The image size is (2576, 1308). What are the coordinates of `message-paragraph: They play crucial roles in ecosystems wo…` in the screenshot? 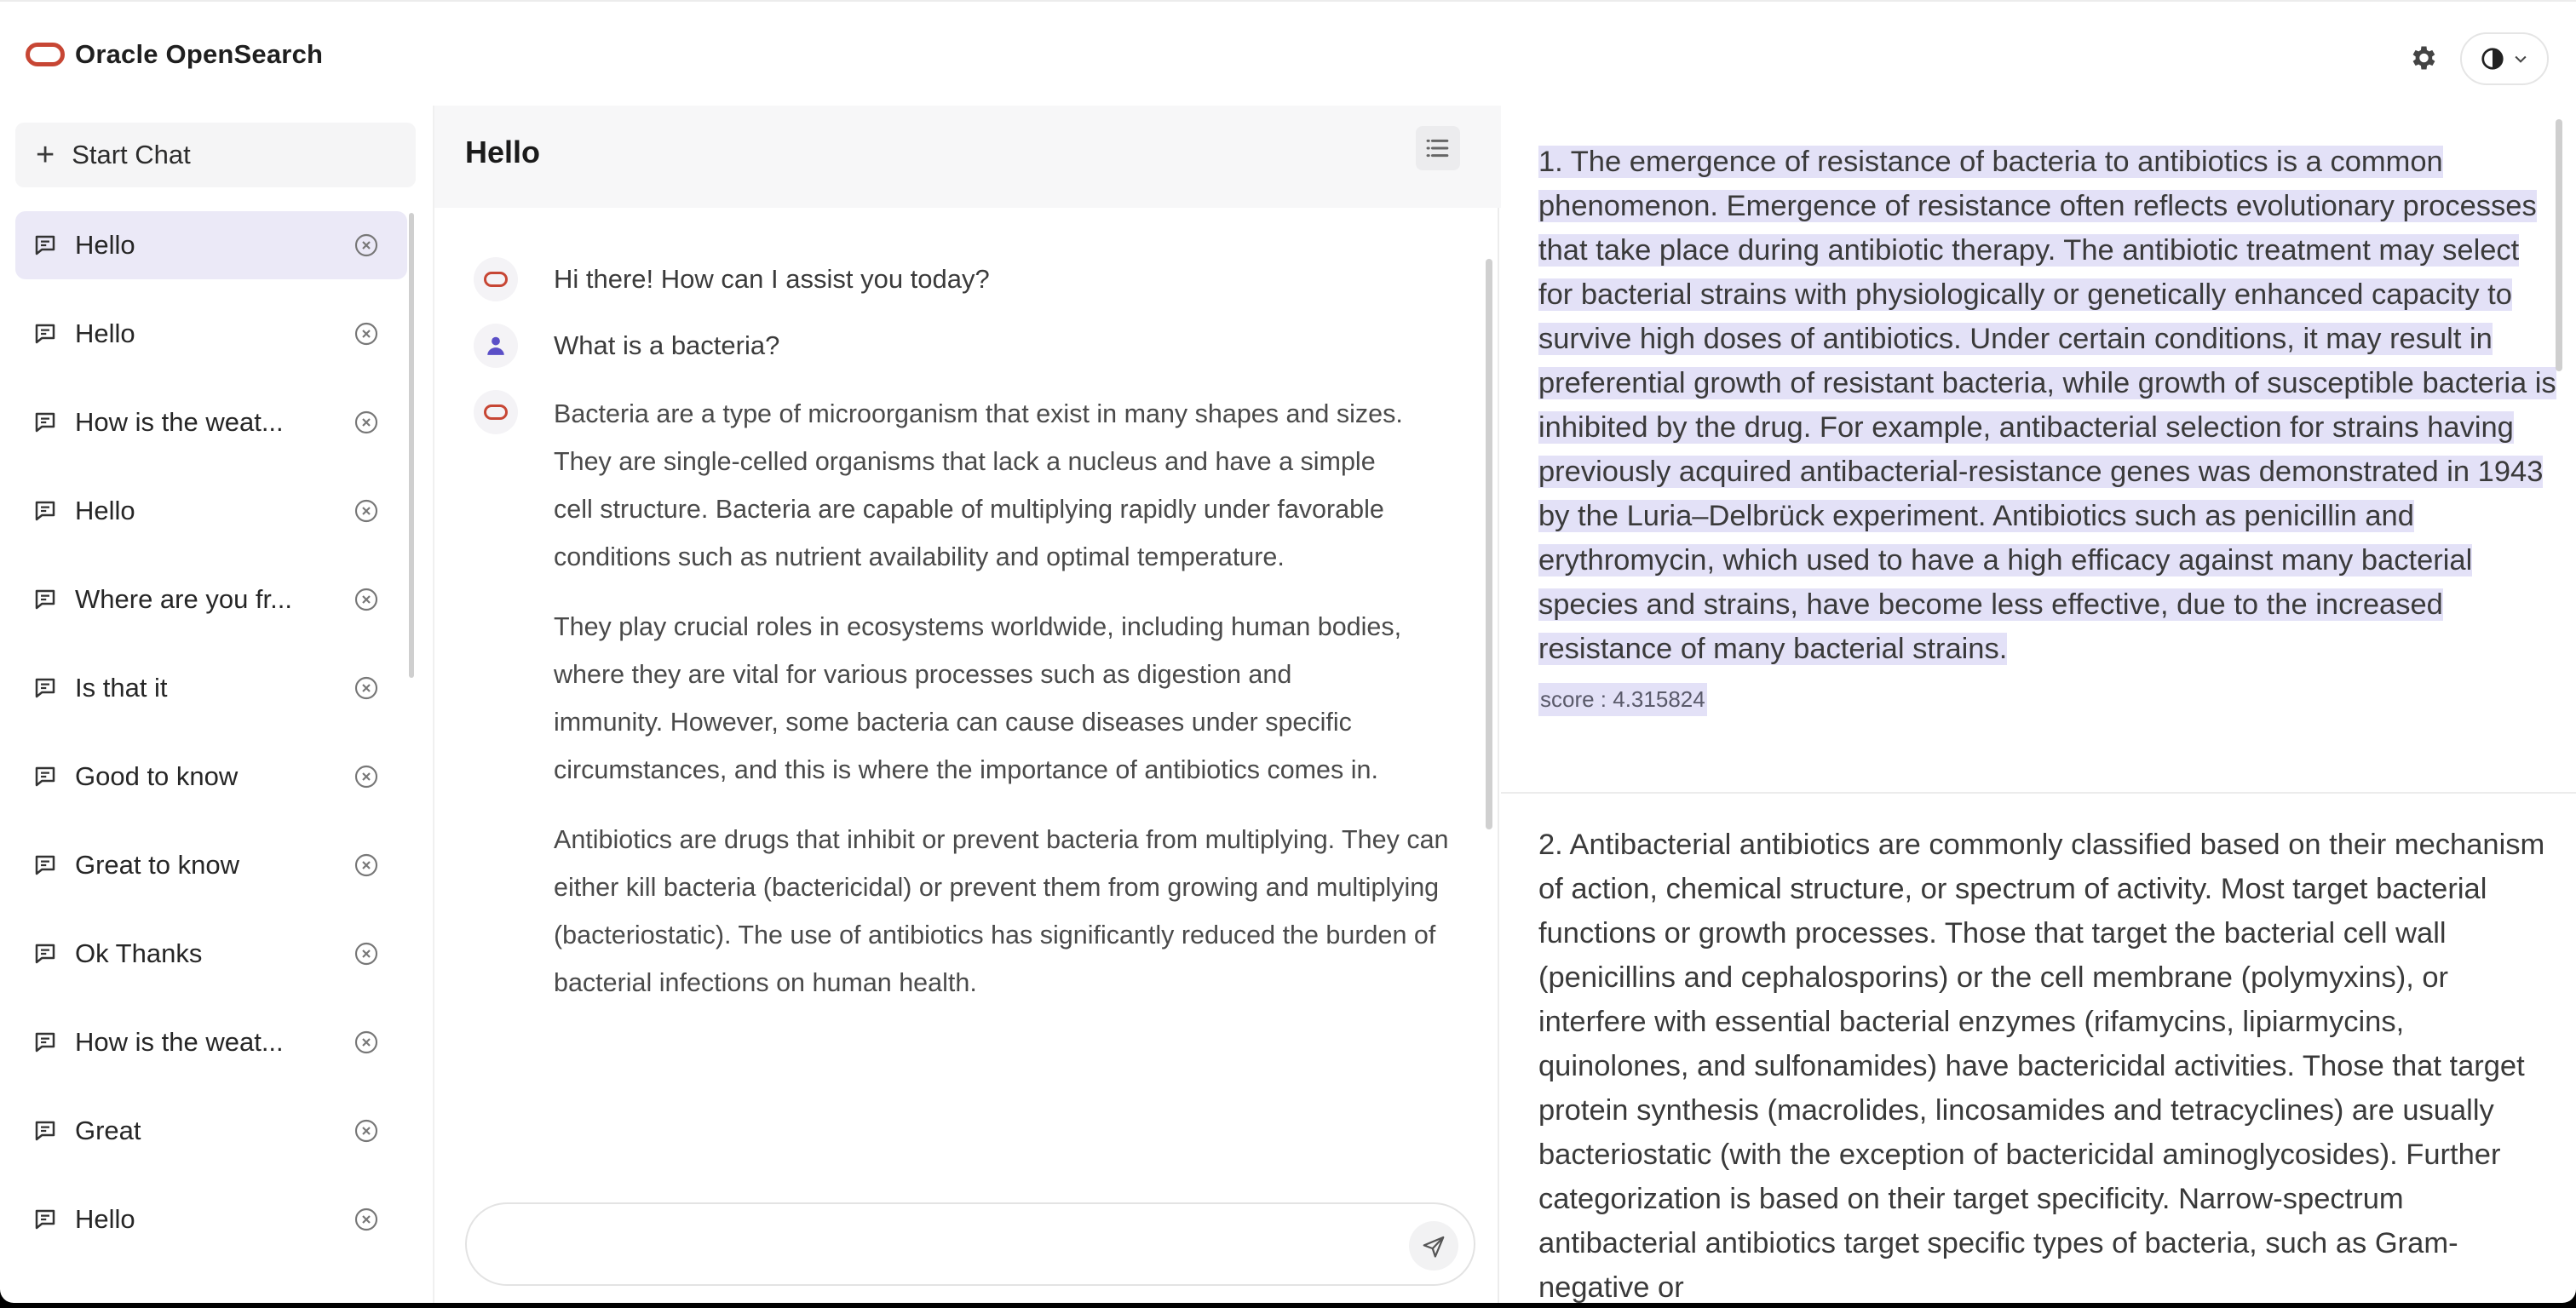 It's located at (978, 698).